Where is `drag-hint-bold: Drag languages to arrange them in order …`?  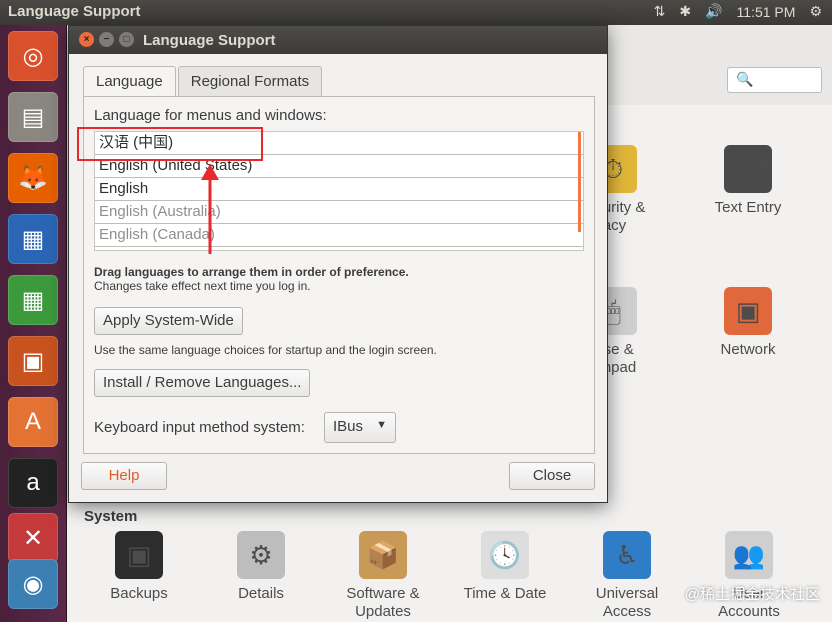
drag-hint-bold: Drag languages to arrange them in order … is located at coordinates (251, 272).